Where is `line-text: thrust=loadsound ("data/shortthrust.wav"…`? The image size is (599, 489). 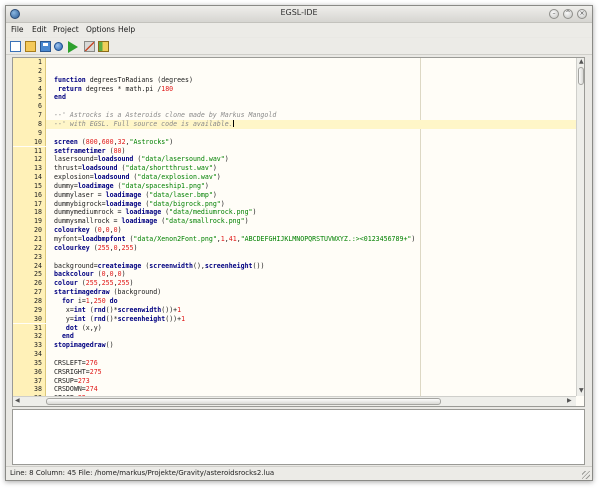
line-text: thrust=loadsound ("data/shortthrust.wav"… is located at coordinates (135, 168).